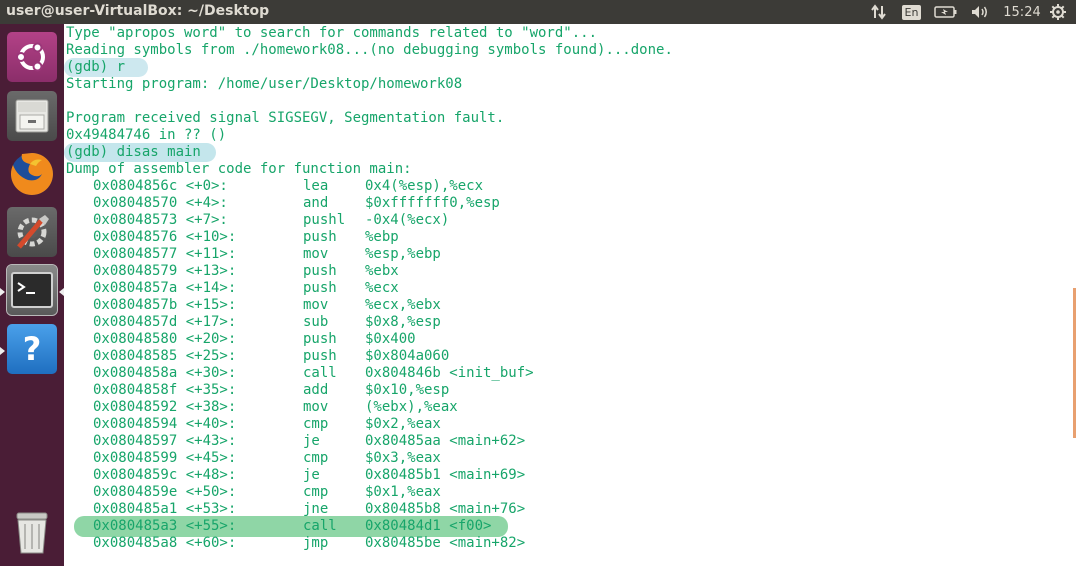 Image resolution: width=1076 pixels, height=566 pixels. I want to click on instruction-address: 0x0804857b <+15>:, so click(165, 305).